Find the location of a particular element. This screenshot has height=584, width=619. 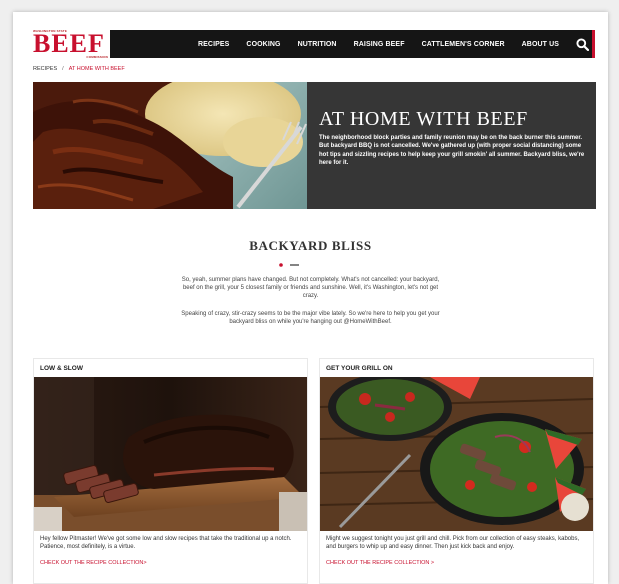

nav-recipes: RECIPES is located at coordinates (213, 44).